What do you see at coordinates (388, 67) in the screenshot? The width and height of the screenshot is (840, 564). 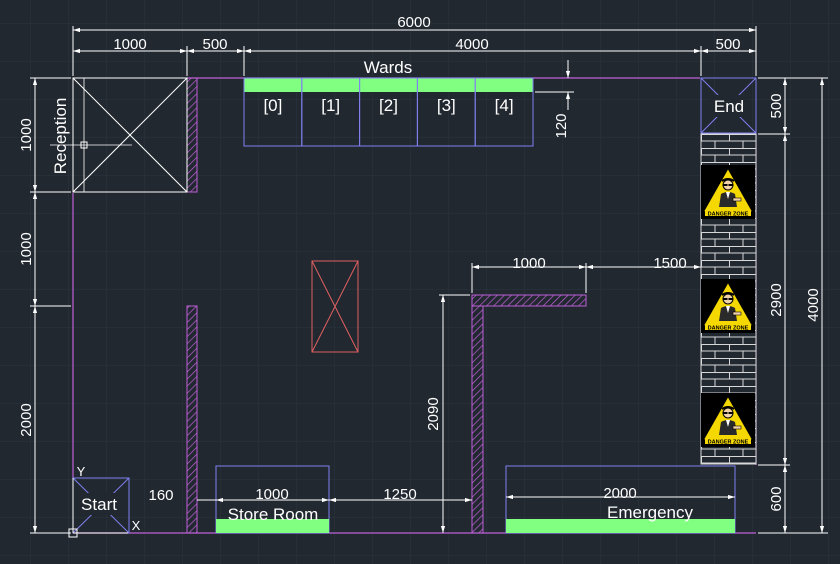 I see `wards-label: Wards` at bounding box center [388, 67].